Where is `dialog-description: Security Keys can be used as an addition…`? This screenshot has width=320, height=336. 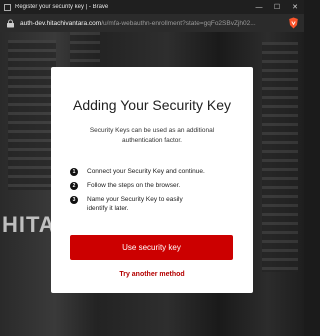 dialog-description: Security Keys can be used as an addition… is located at coordinates (152, 135).